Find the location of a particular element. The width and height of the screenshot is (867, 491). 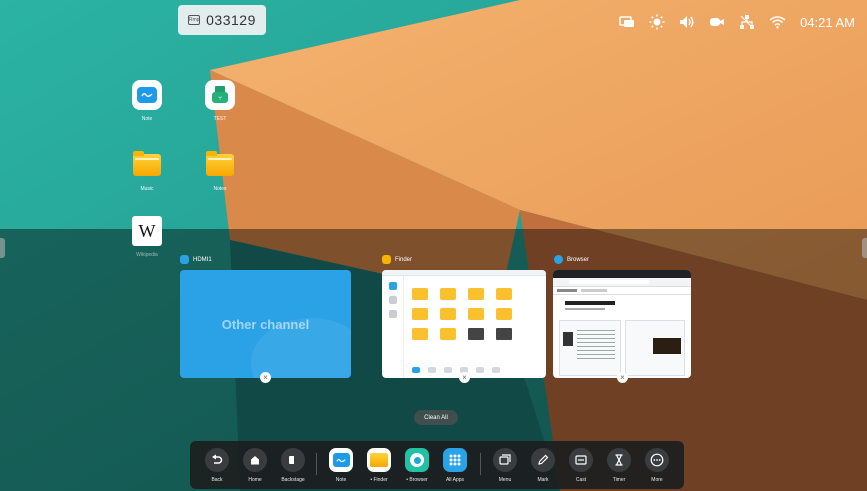

display-id-icon: Rmp is located at coordinates (194, 20).